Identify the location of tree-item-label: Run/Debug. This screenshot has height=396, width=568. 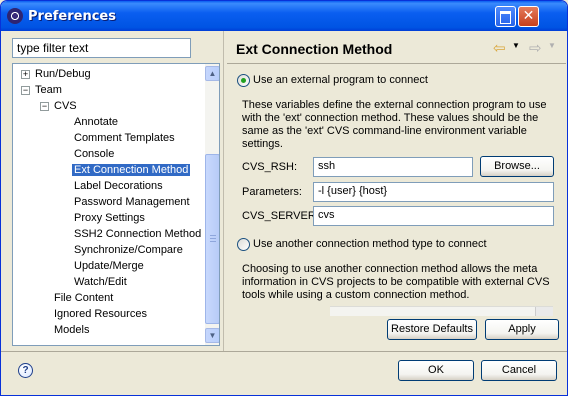
(63, 74).